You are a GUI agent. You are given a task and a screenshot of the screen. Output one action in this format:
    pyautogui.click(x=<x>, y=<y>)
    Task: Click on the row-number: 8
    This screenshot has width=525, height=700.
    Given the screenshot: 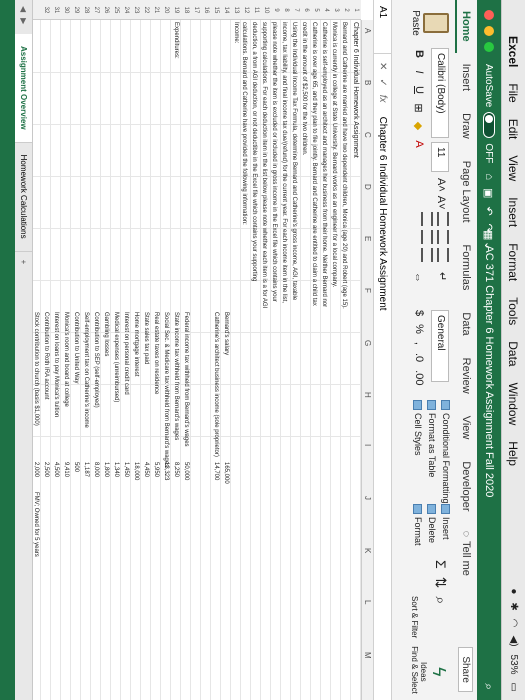 What is the action you would take?
    pyautogui.click(x=286, y=10)
    